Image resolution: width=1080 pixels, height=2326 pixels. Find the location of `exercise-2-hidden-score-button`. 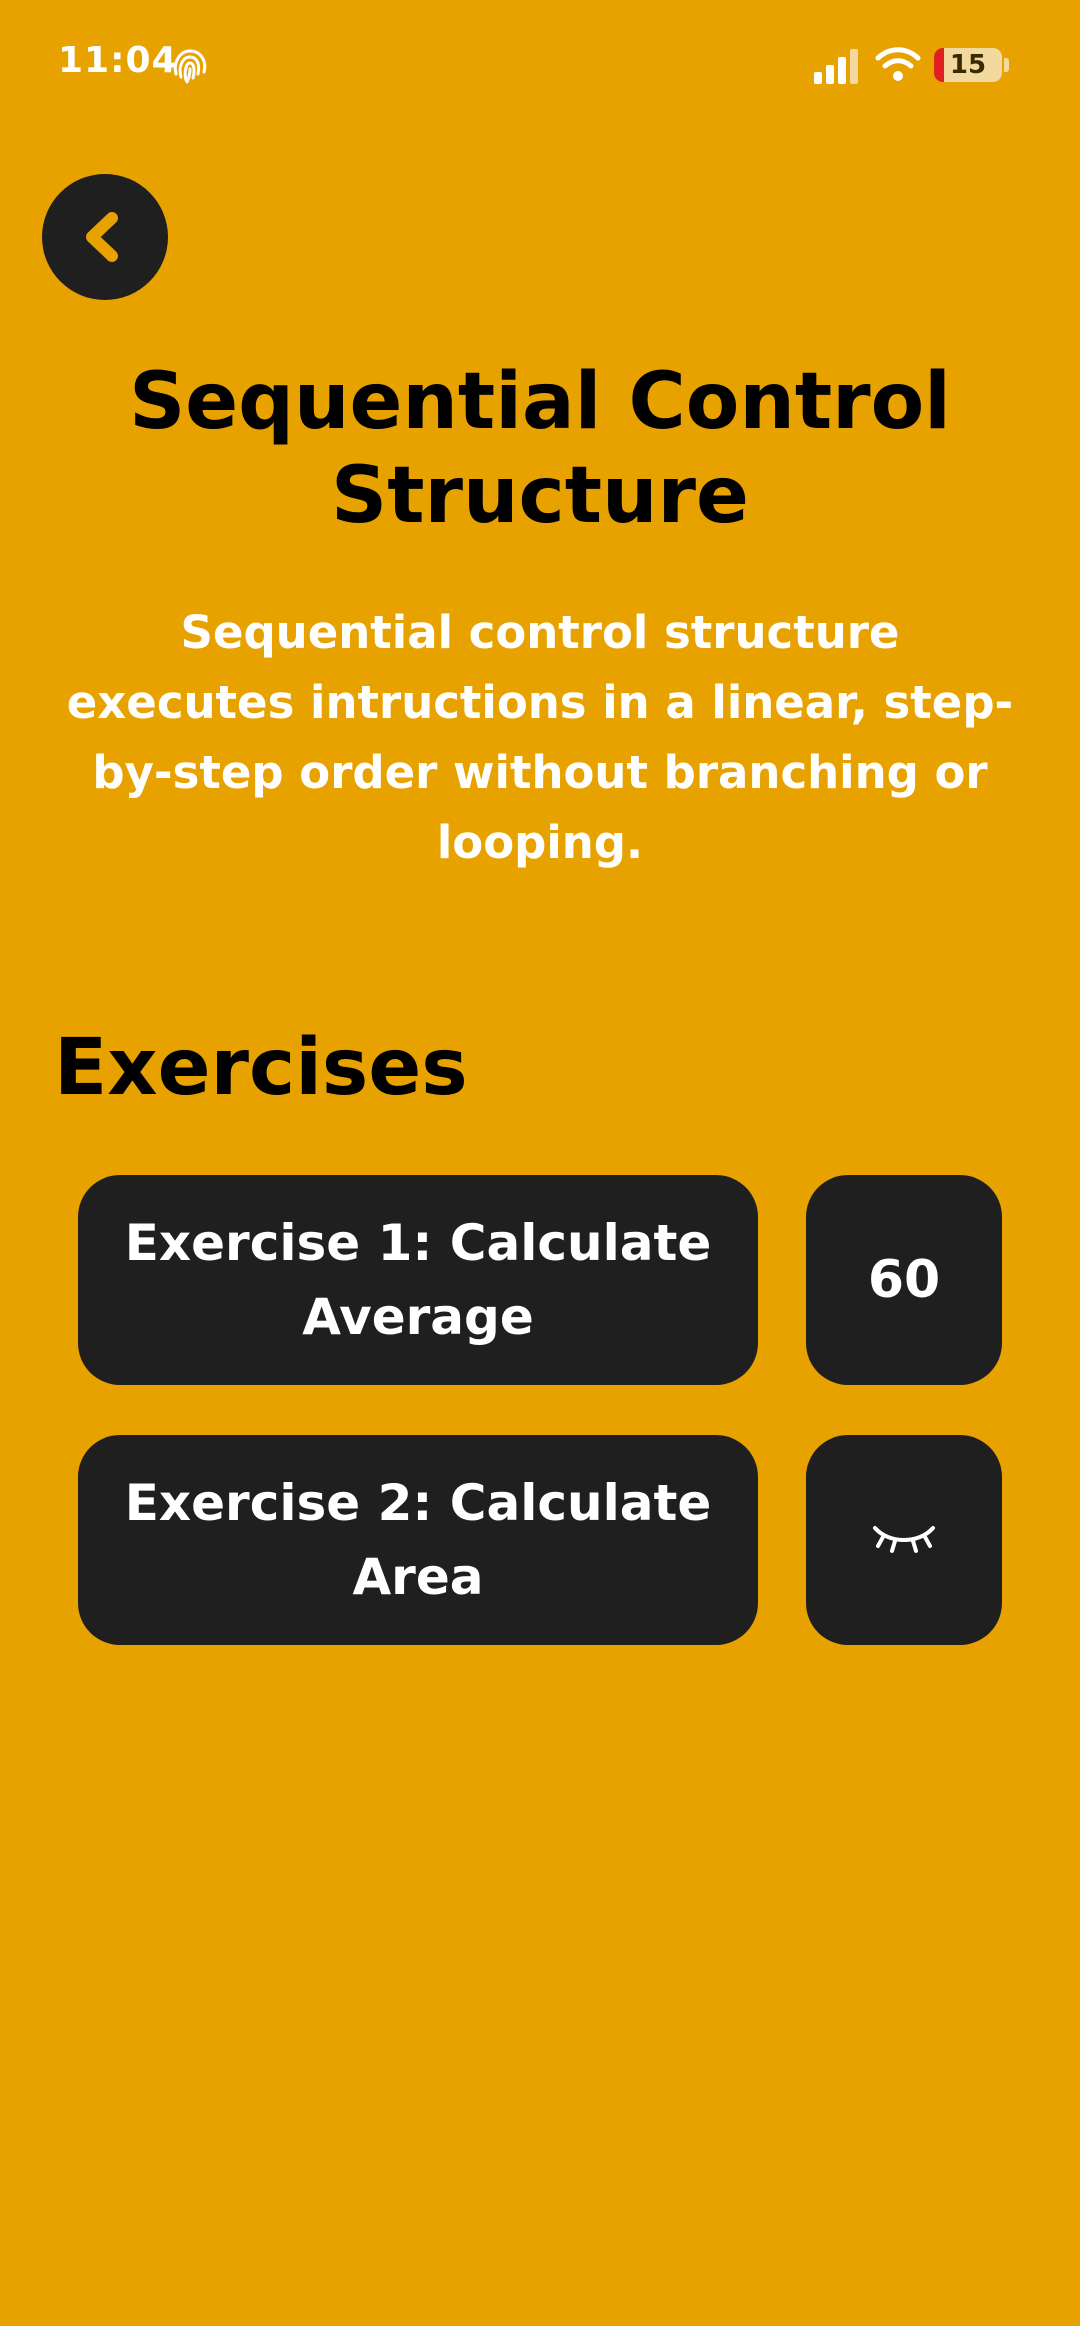

exercise-2-hidden-score-button is located at coordinates (904, 1540).